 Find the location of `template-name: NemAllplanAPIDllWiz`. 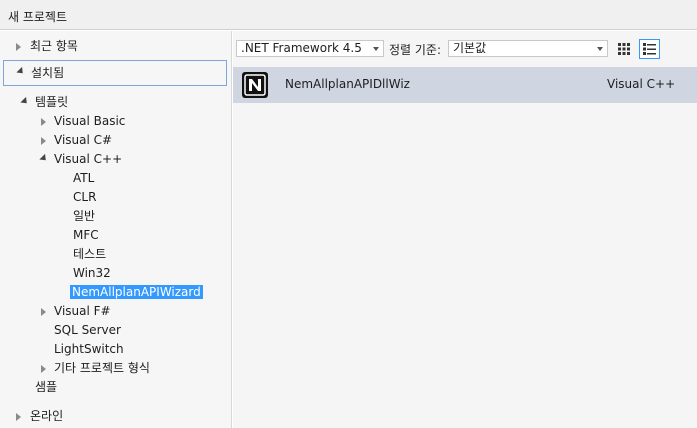

template-name: NemAllplanAPIDllWiz is located at coordinates (347, 84).